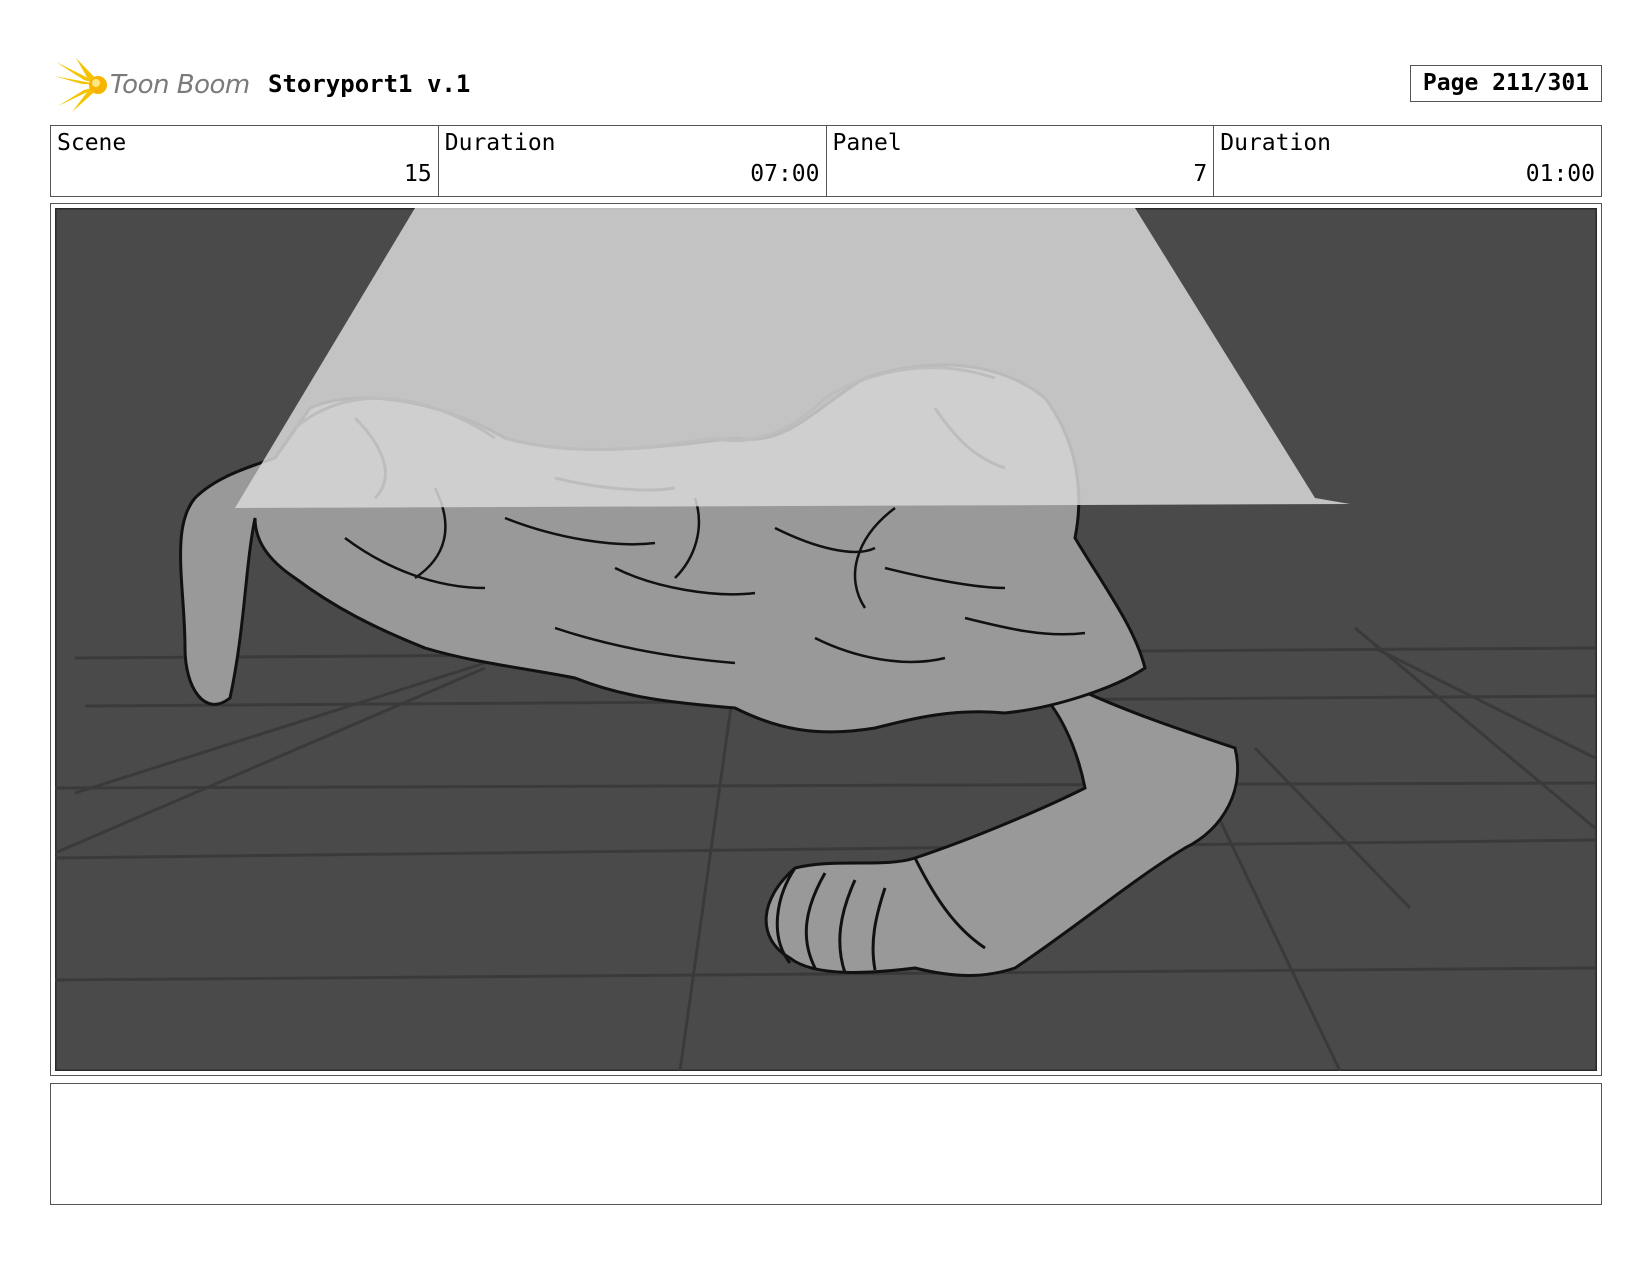 The width and height of the screenshot is (1650, 1275). What do you see at coordinates (1021, 161) in the screenshot?
I see `panel-cell: Panel 7` at bounding box center [1021, 161].